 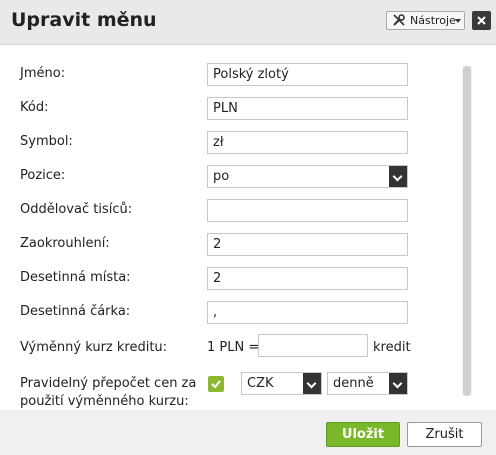 What do you see at coordinates (260, 383) in the screenshot?
I see `currency-value: CZK` at bounding box center [260, 383].